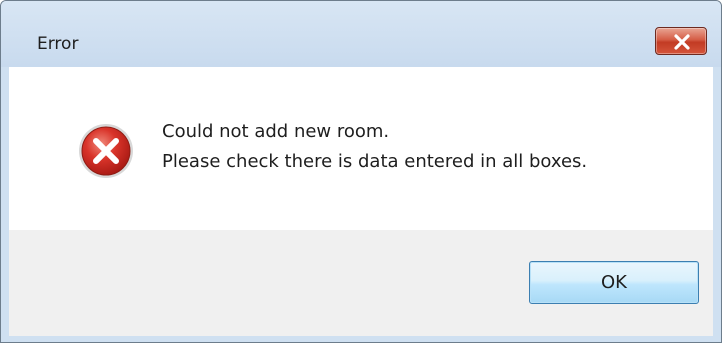 The height and width of the screenshot is (345, 724). I want to click on close-button, so click(681, 41).